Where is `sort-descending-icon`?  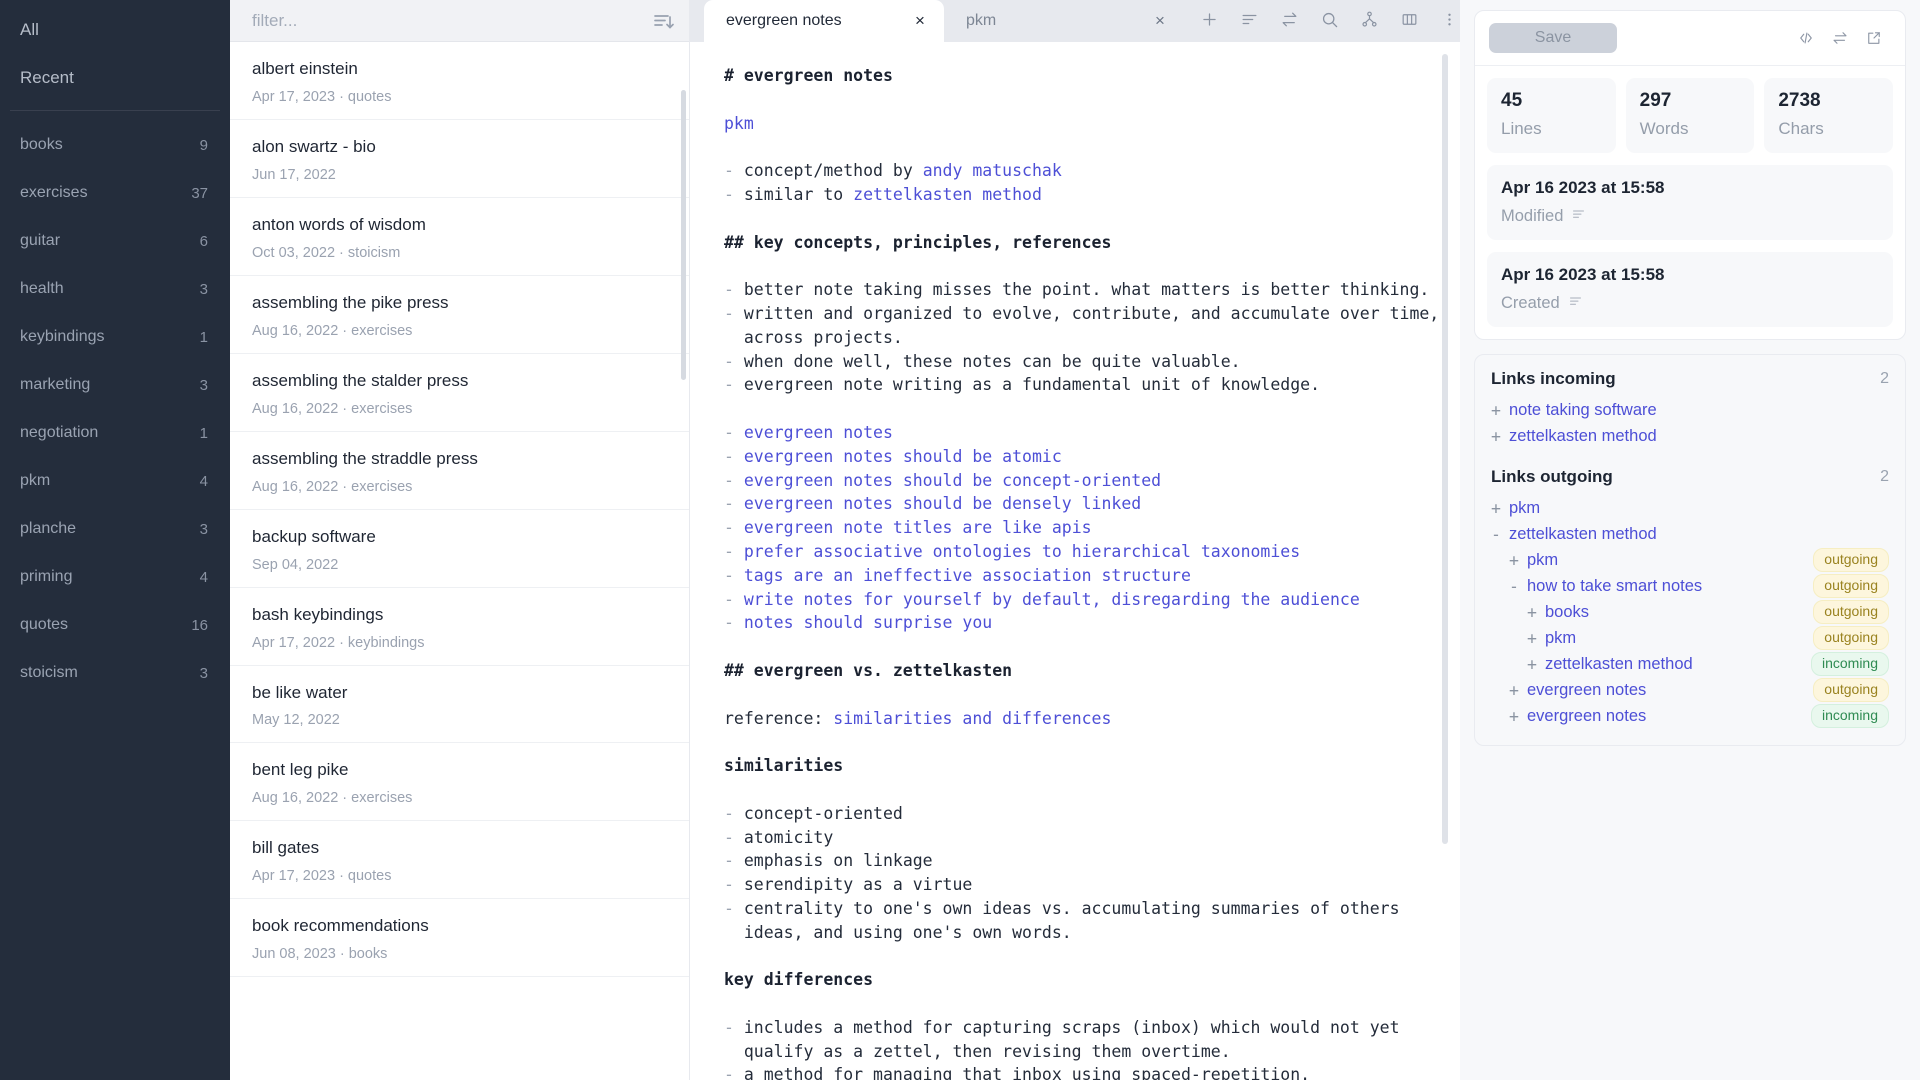
sort-descending-icon is located at coordinates (663, 21).